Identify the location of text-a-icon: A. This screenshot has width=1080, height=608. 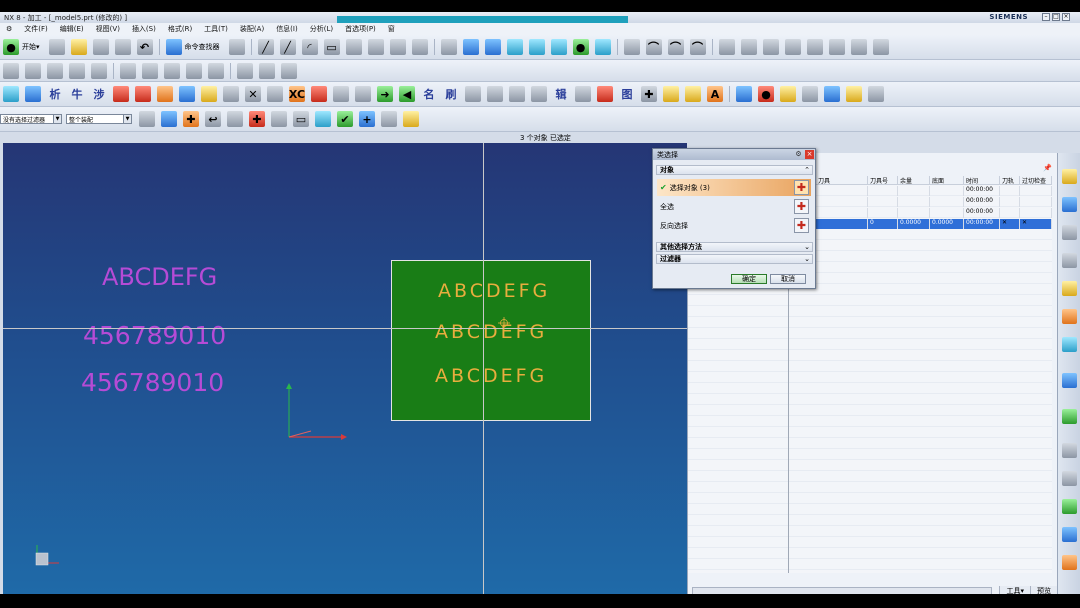
(715, 94).